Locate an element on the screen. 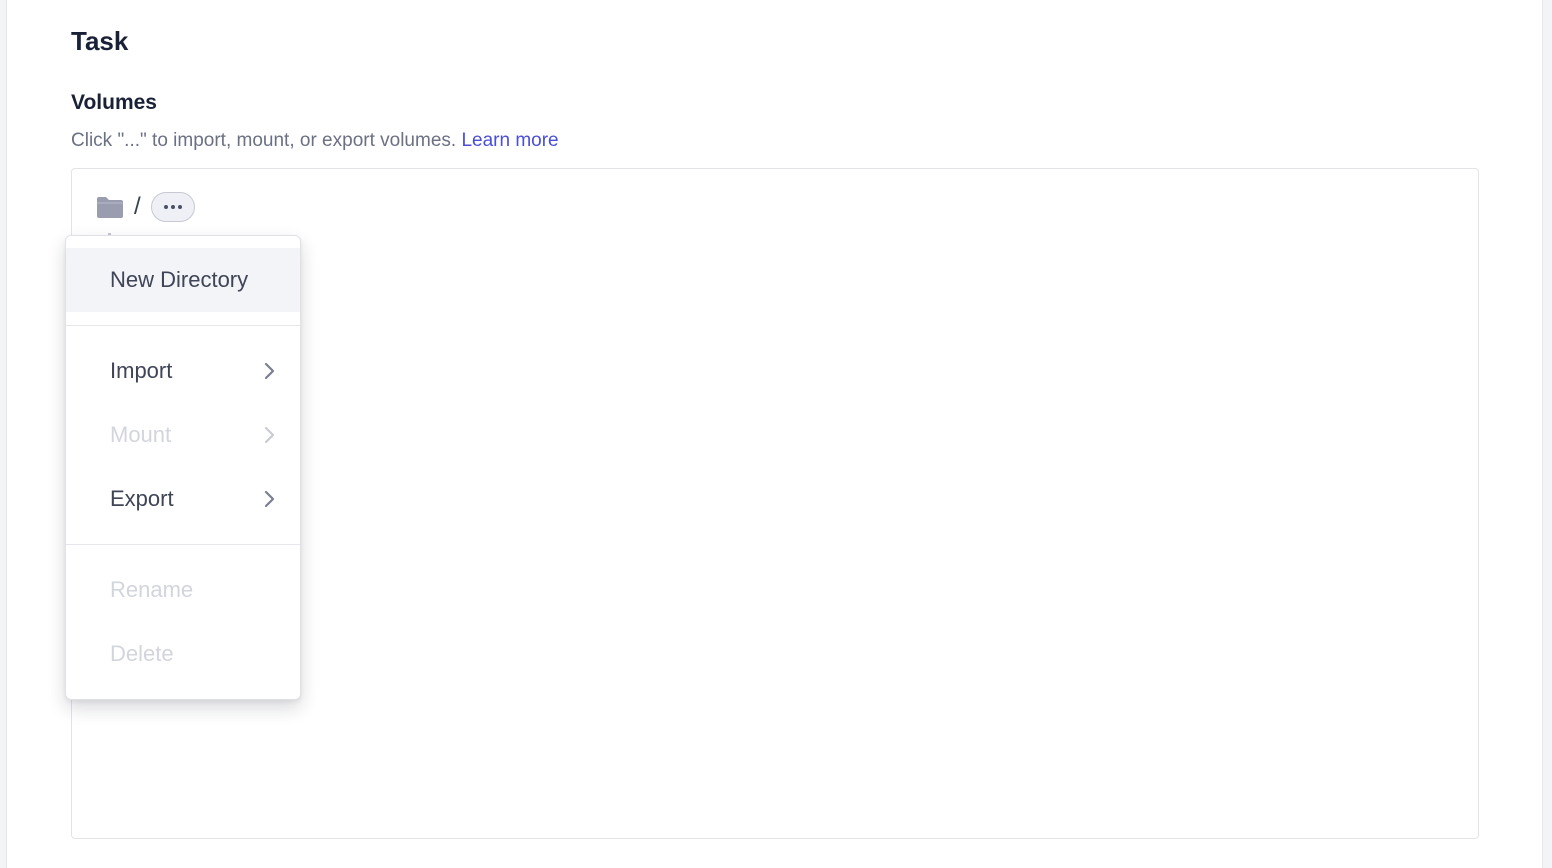  menu-item-export: Export is located at coordinates (183, 499).